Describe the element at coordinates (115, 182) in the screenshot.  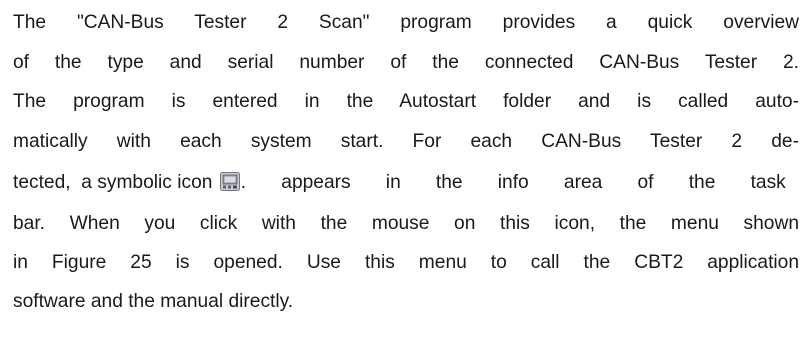
I see `paragraph-line-5-before-icon: tected, a symbolic icon` at that location.